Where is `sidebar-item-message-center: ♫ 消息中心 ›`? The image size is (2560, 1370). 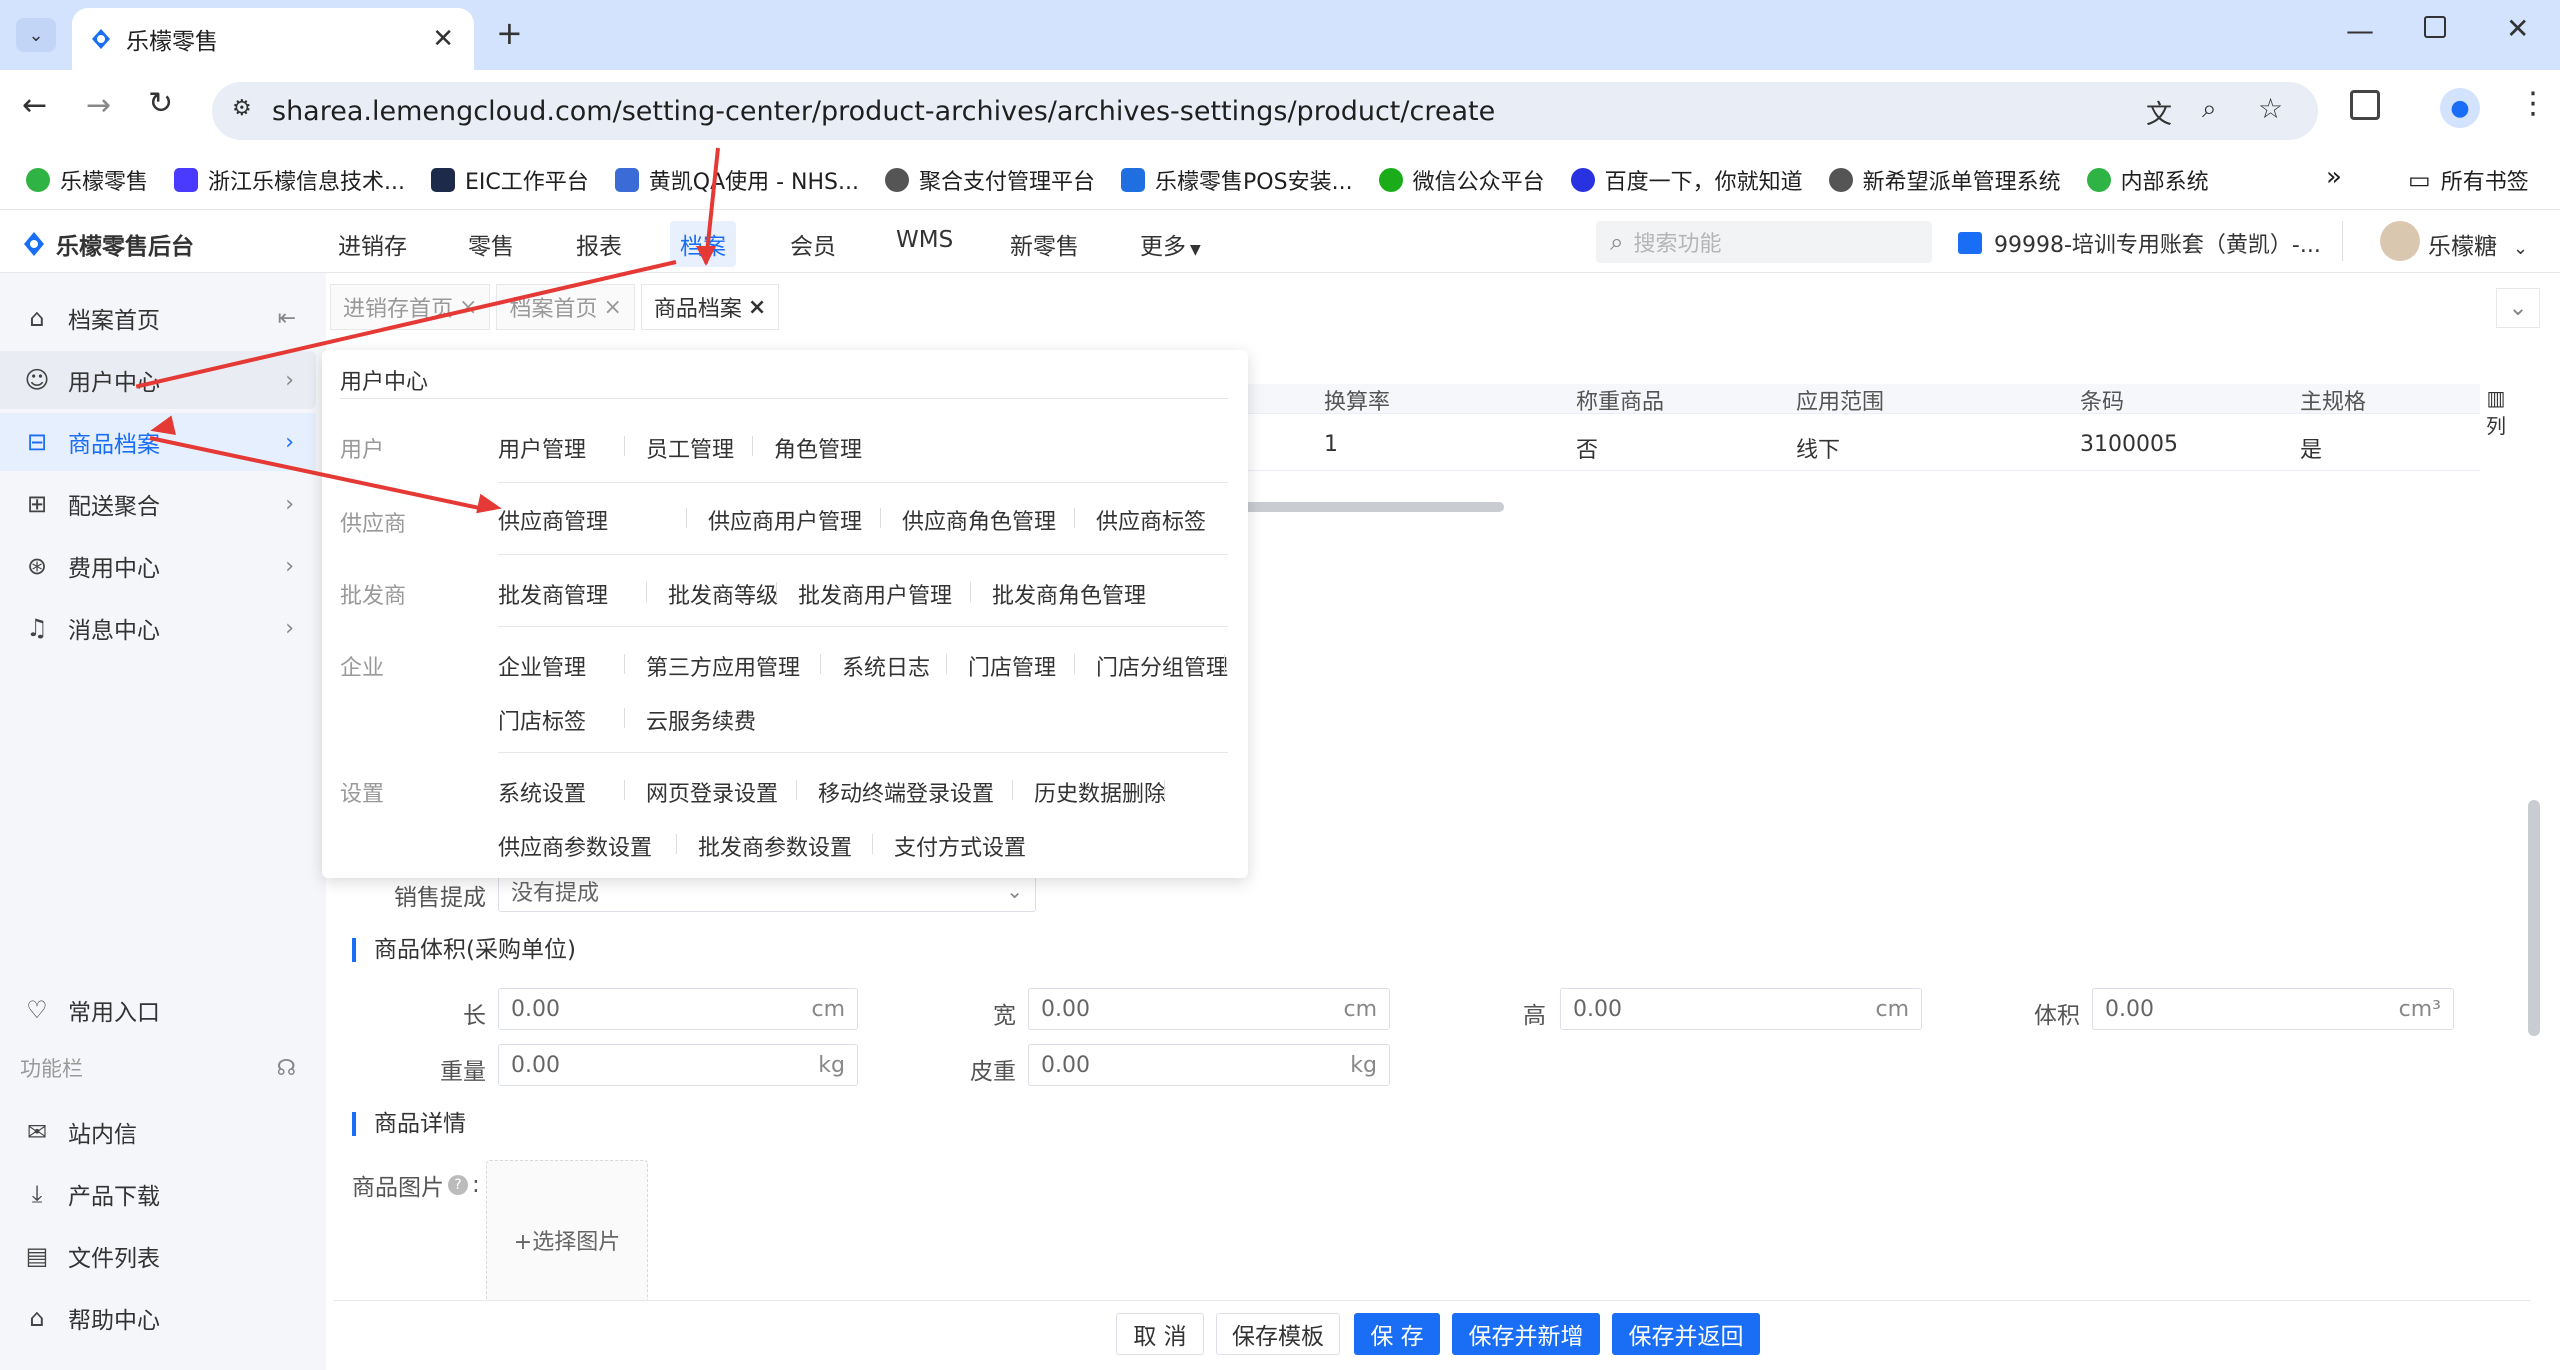 sidebar-item-message-center: ♫ 消息中心 › is located at coordinates (158, 628).